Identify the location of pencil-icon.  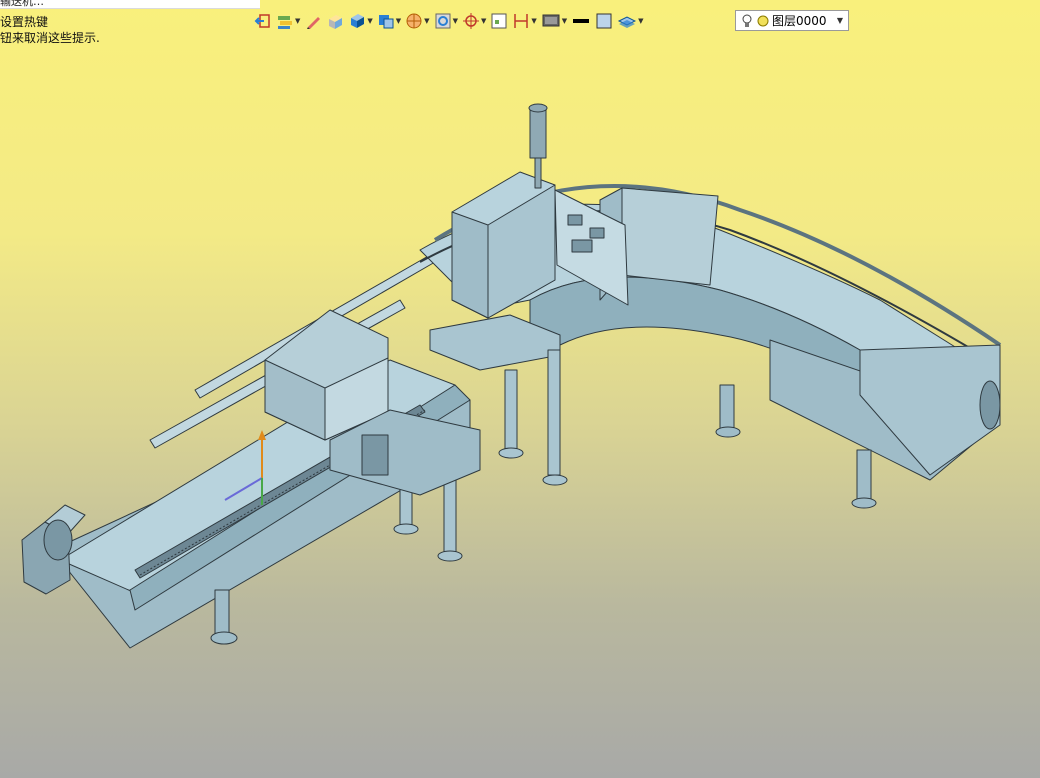
(314, 23).